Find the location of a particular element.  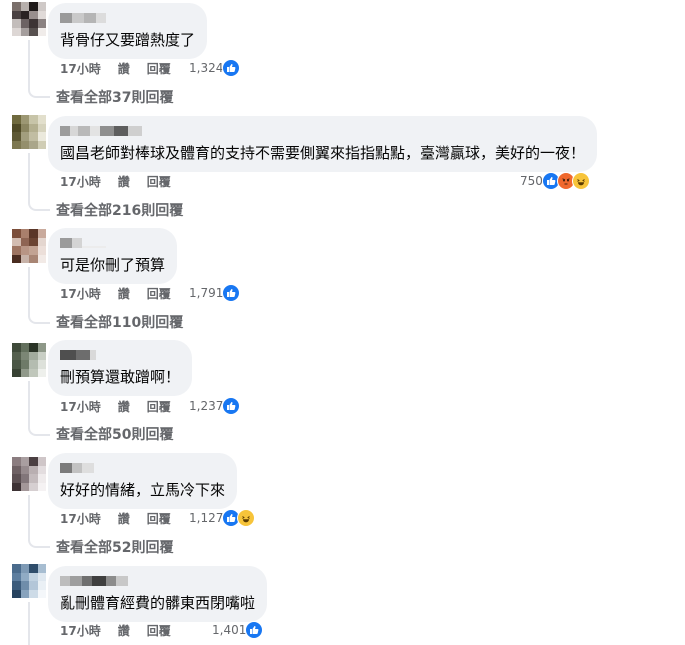

view-replies-link: 查看全部52則回覆 is located at coordinates (114, 547).